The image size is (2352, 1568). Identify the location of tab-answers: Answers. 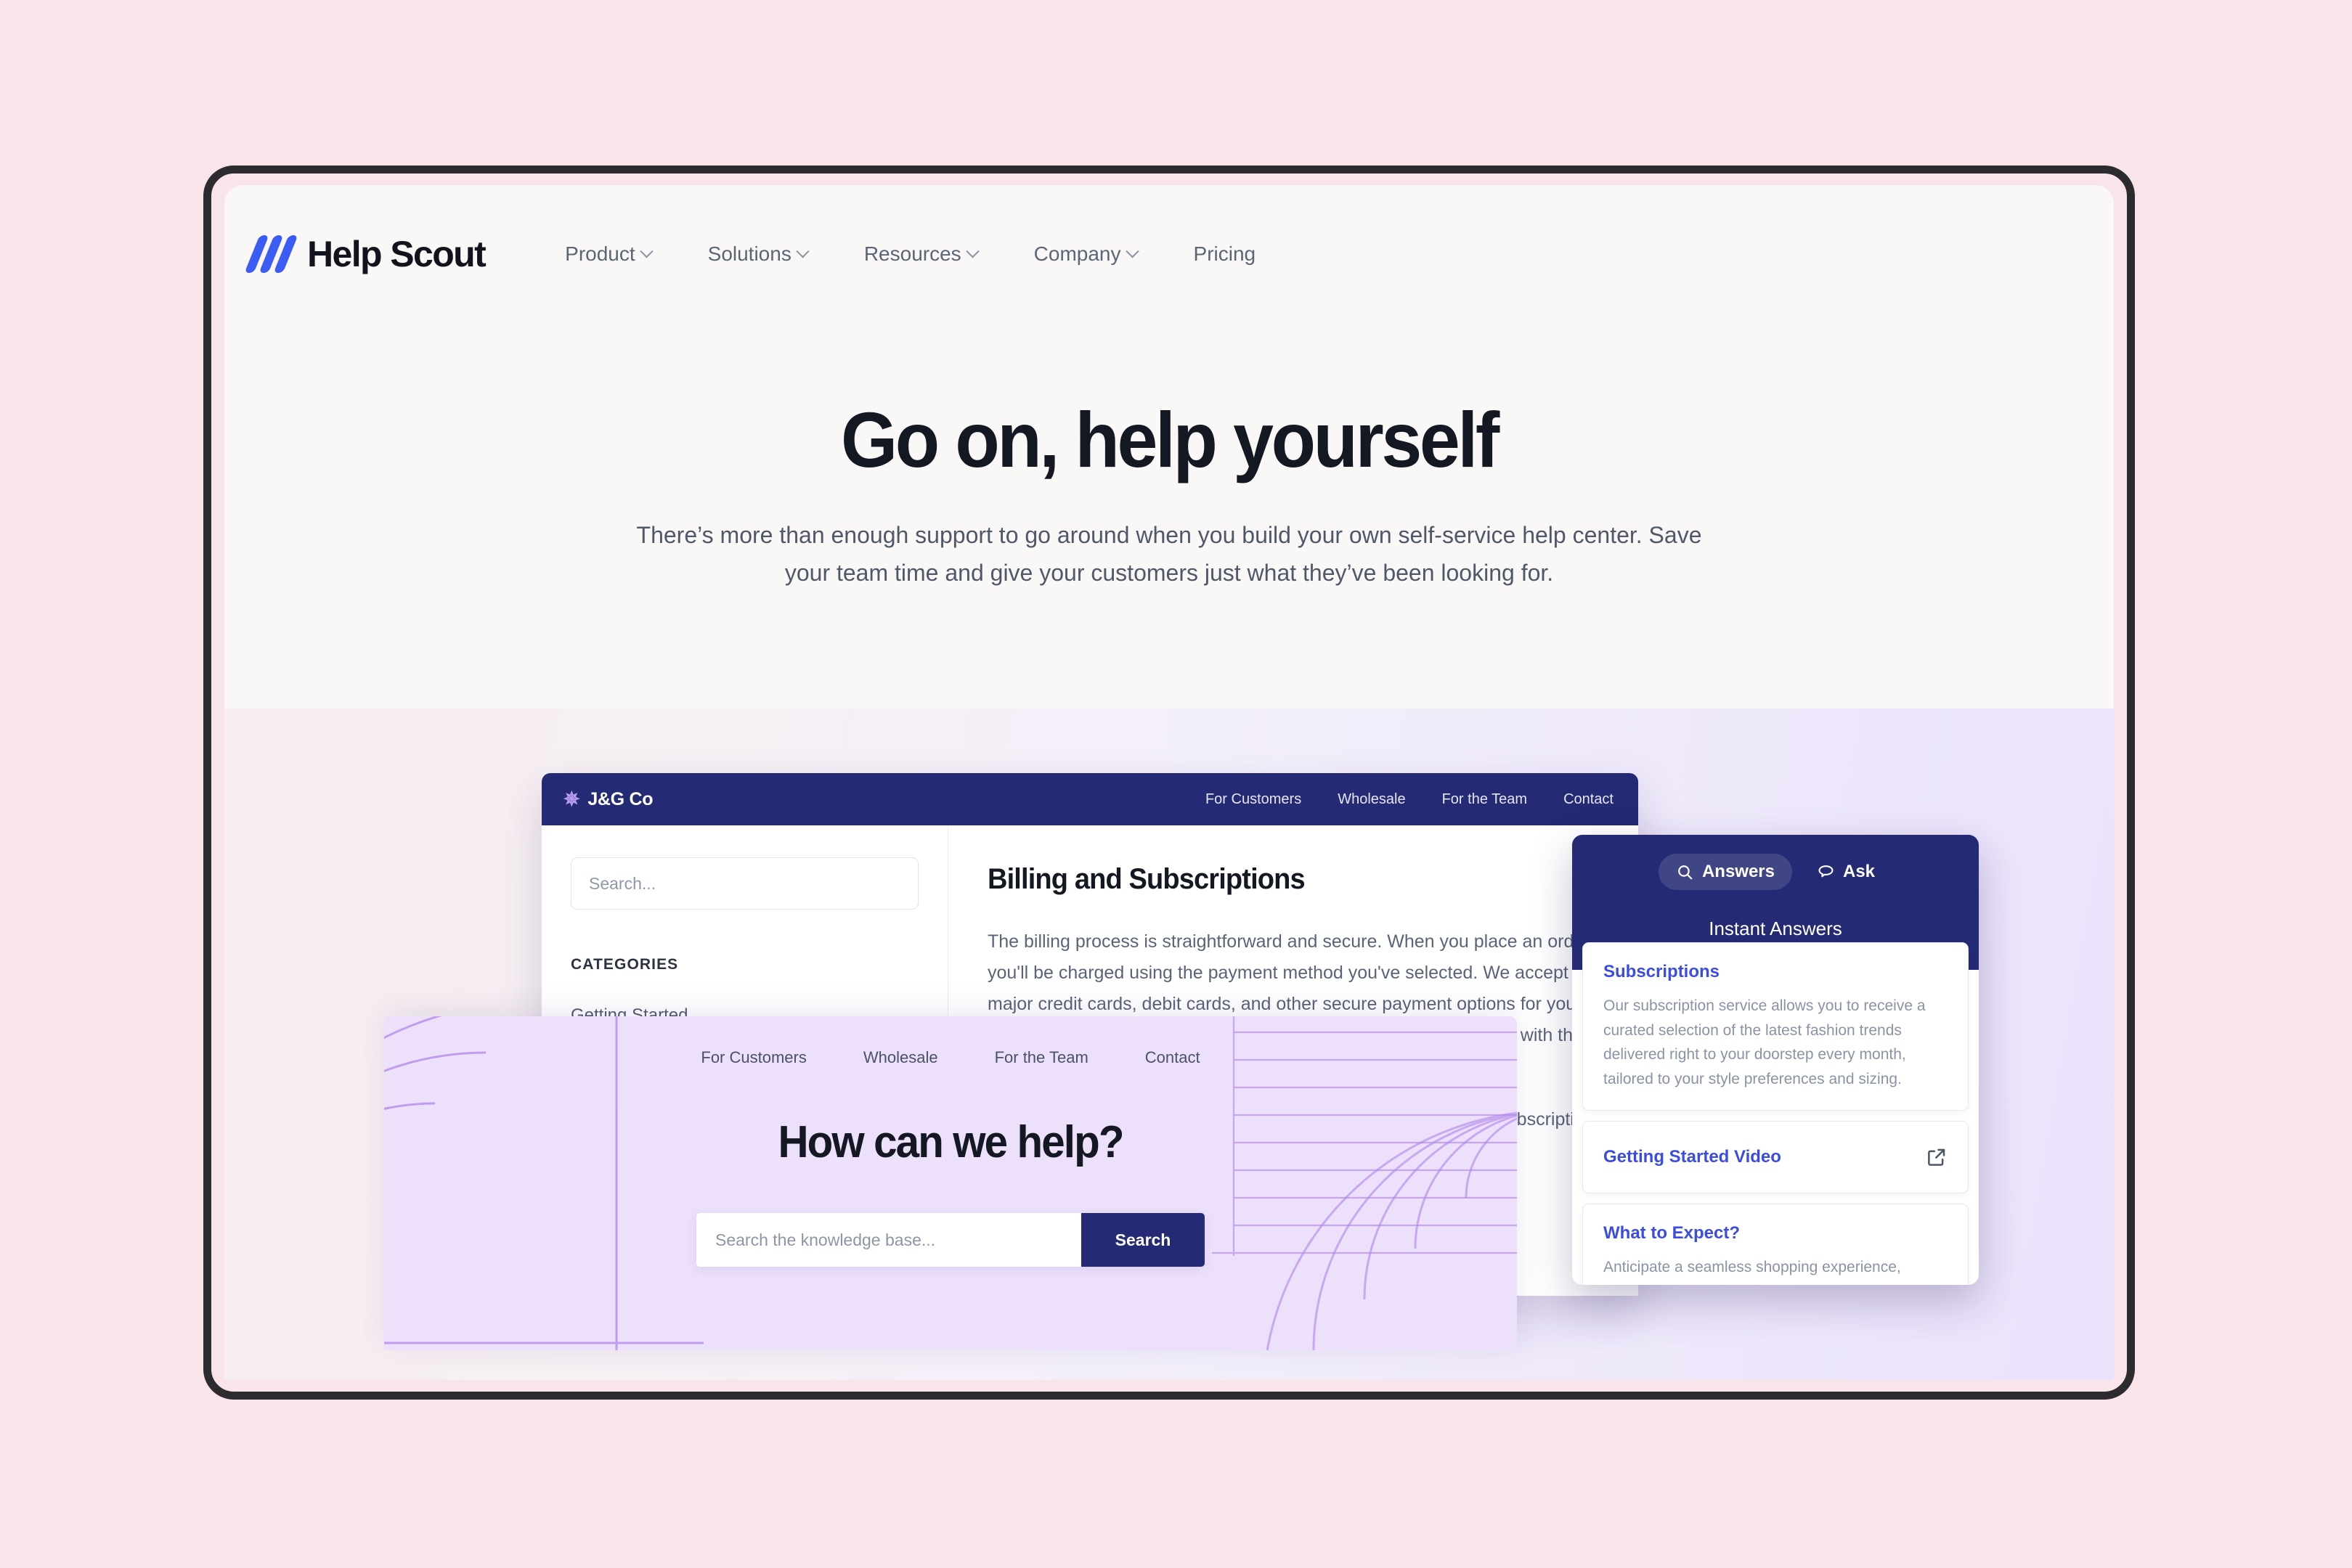
(1725, 872).